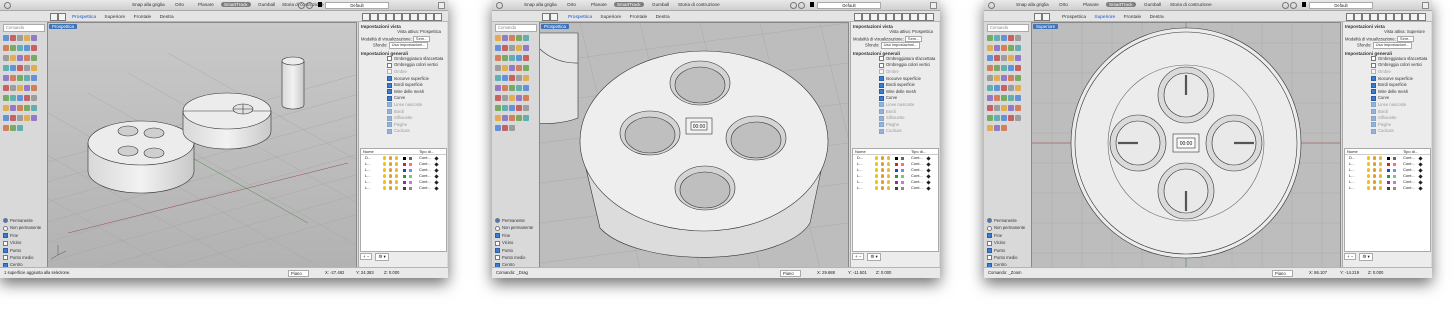 The image size is (1454, 312). Describe the element at coordinates (24, 250) in the screenshot. I see `osnap-item: Punto` at that location.